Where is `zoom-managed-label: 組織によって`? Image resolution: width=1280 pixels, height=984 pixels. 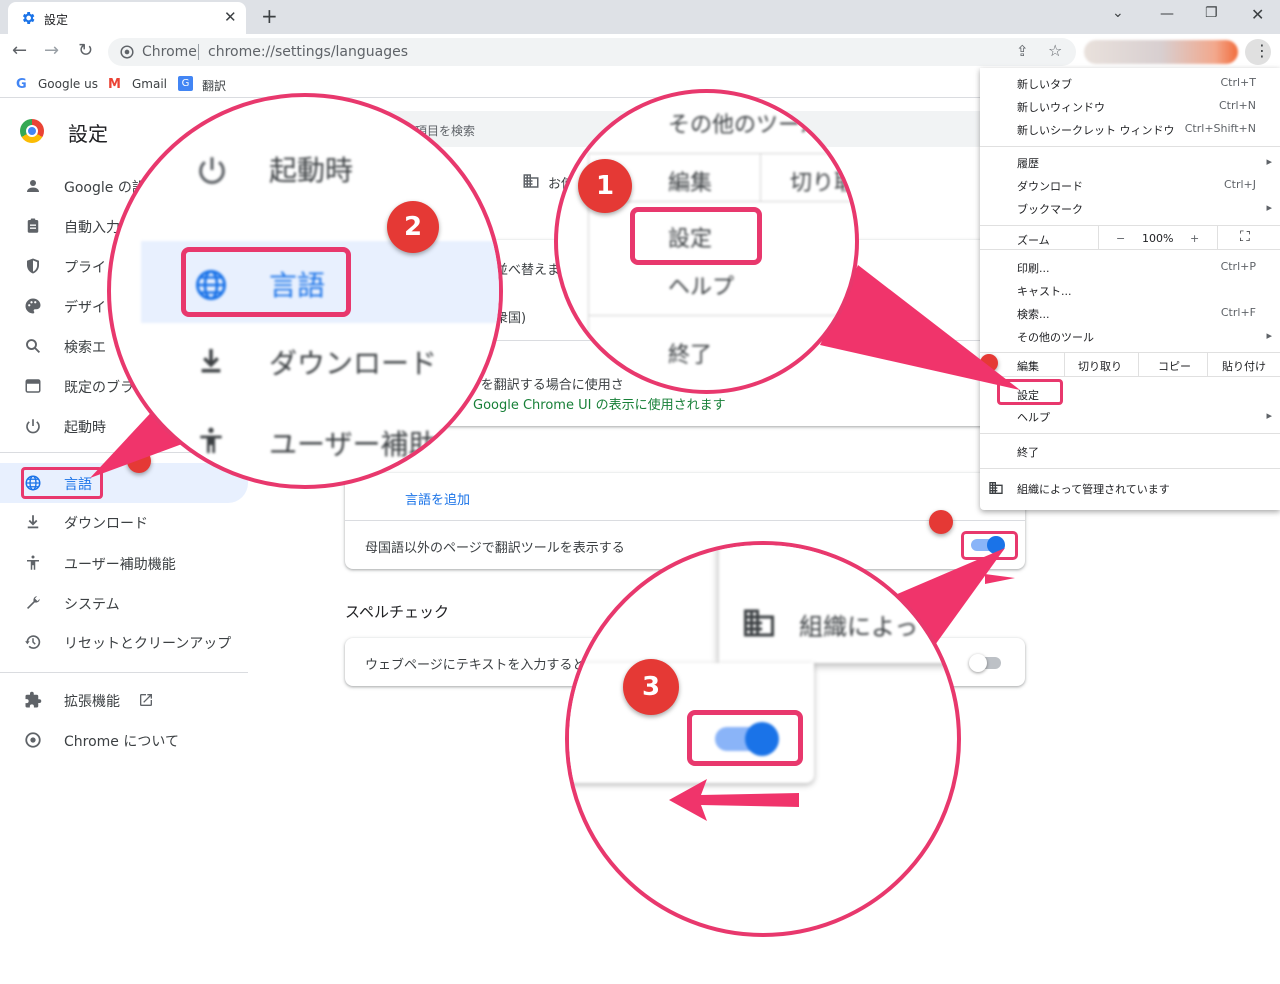 zoom-managed-label: 組織によって is located at coordinates (870, 627).